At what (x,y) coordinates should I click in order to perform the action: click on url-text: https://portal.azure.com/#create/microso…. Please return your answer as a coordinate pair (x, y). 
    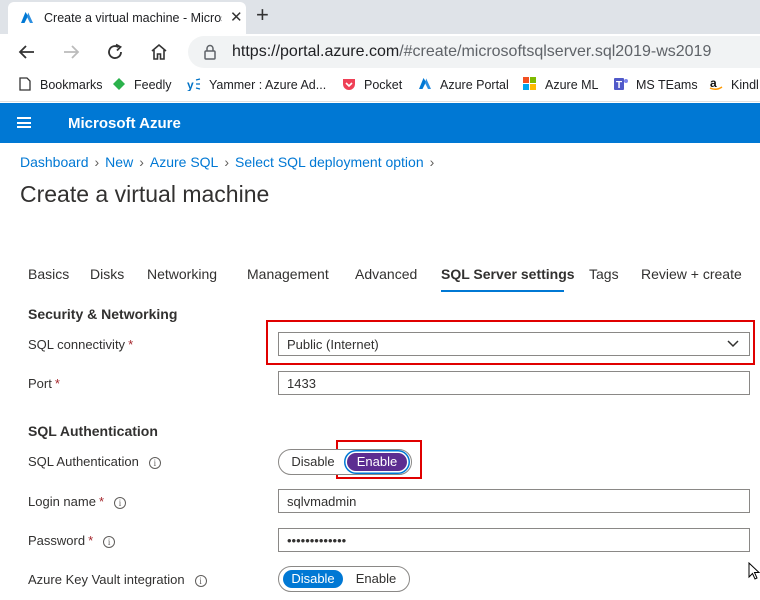
    Looking at the image, I should click on (471, 52).